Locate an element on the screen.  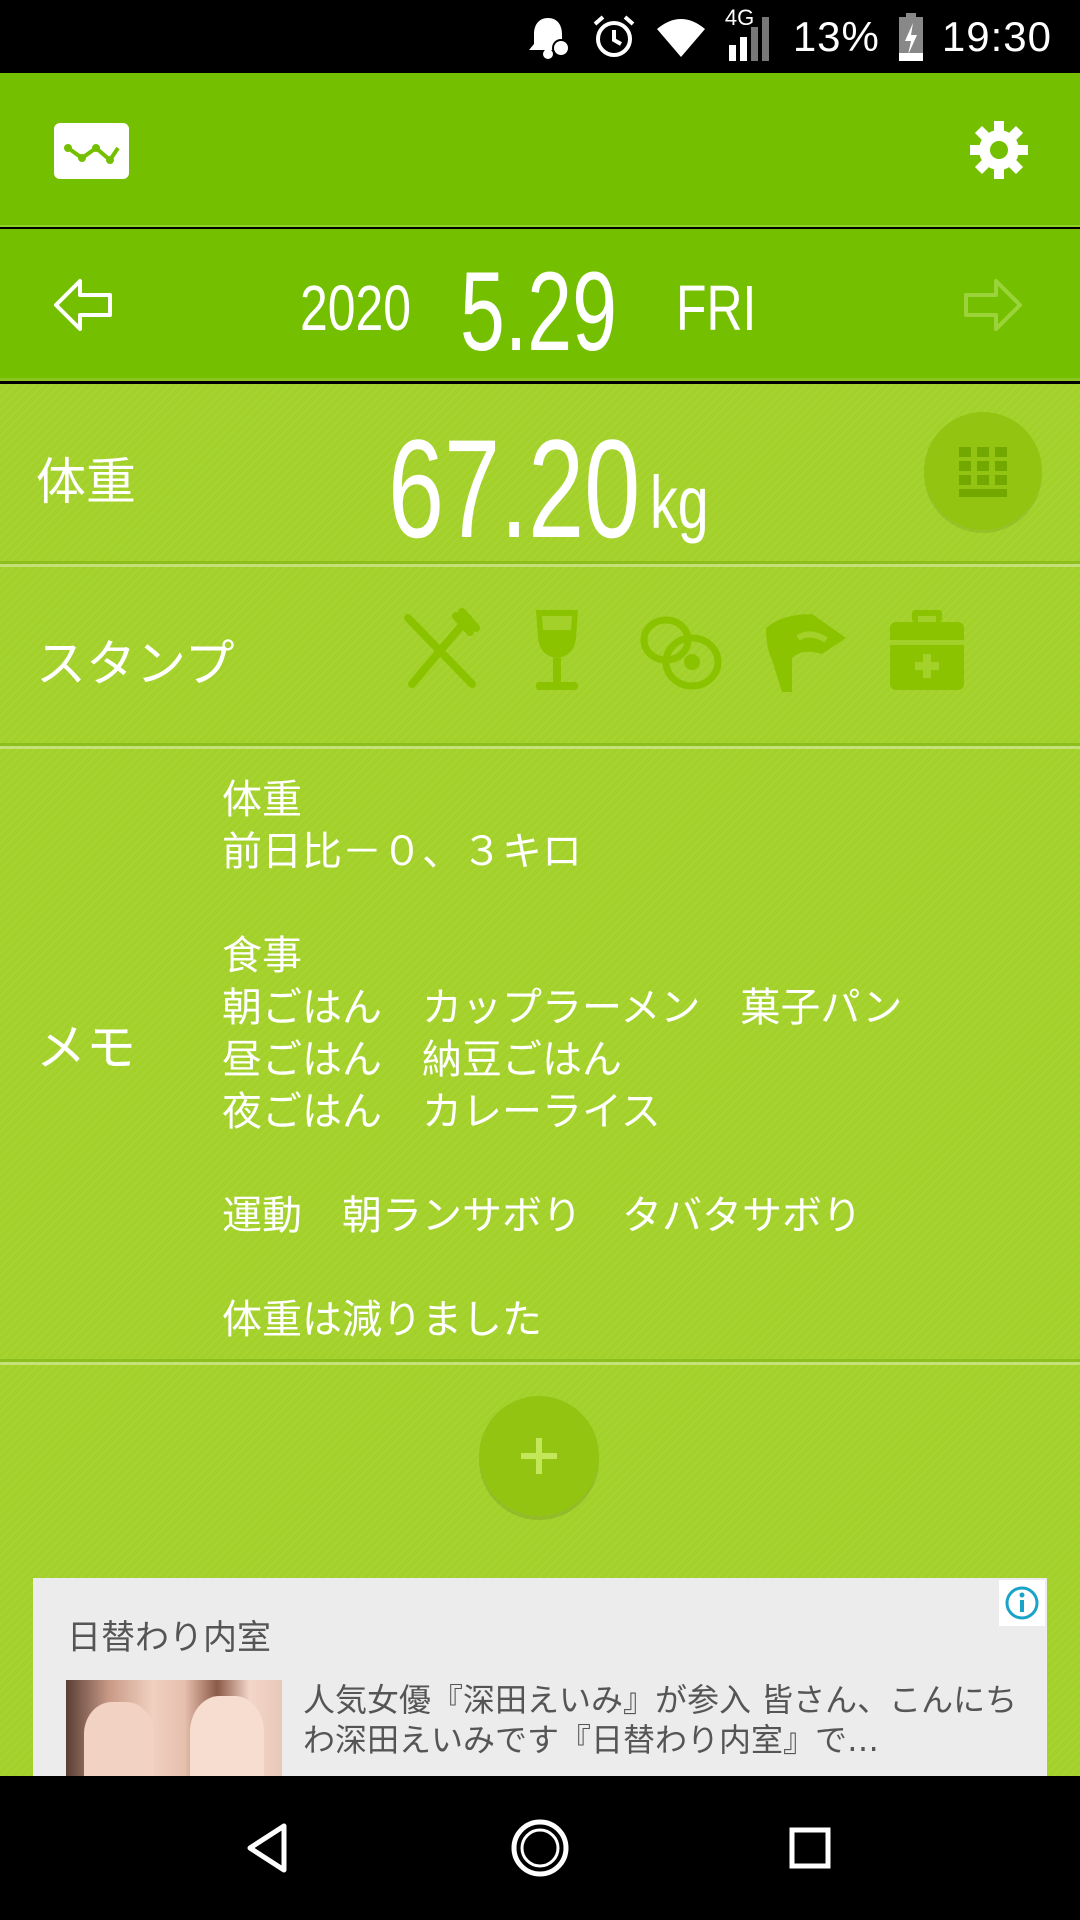
ad-info-button is located at coordinates (1022, 1603).